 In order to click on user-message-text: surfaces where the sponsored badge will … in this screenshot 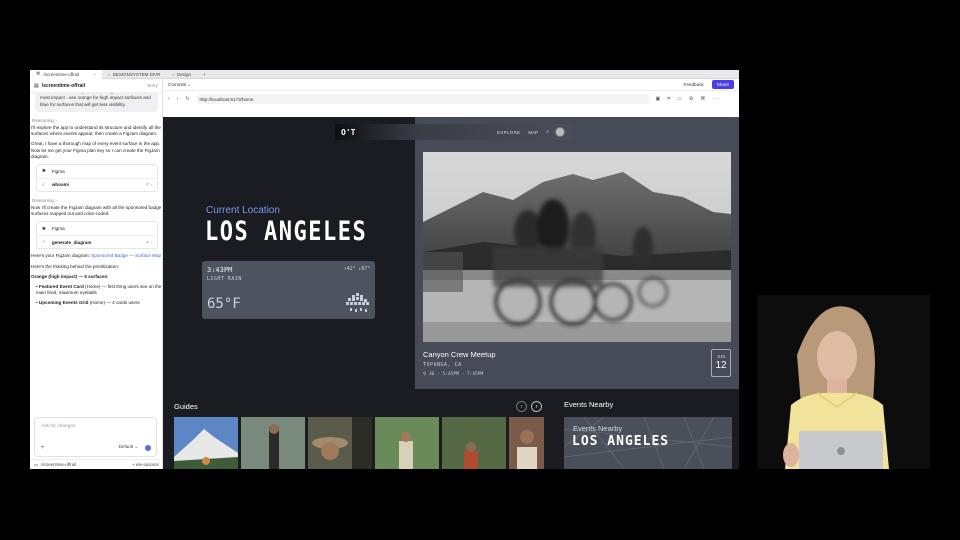, I will do `click(95, 100)`.